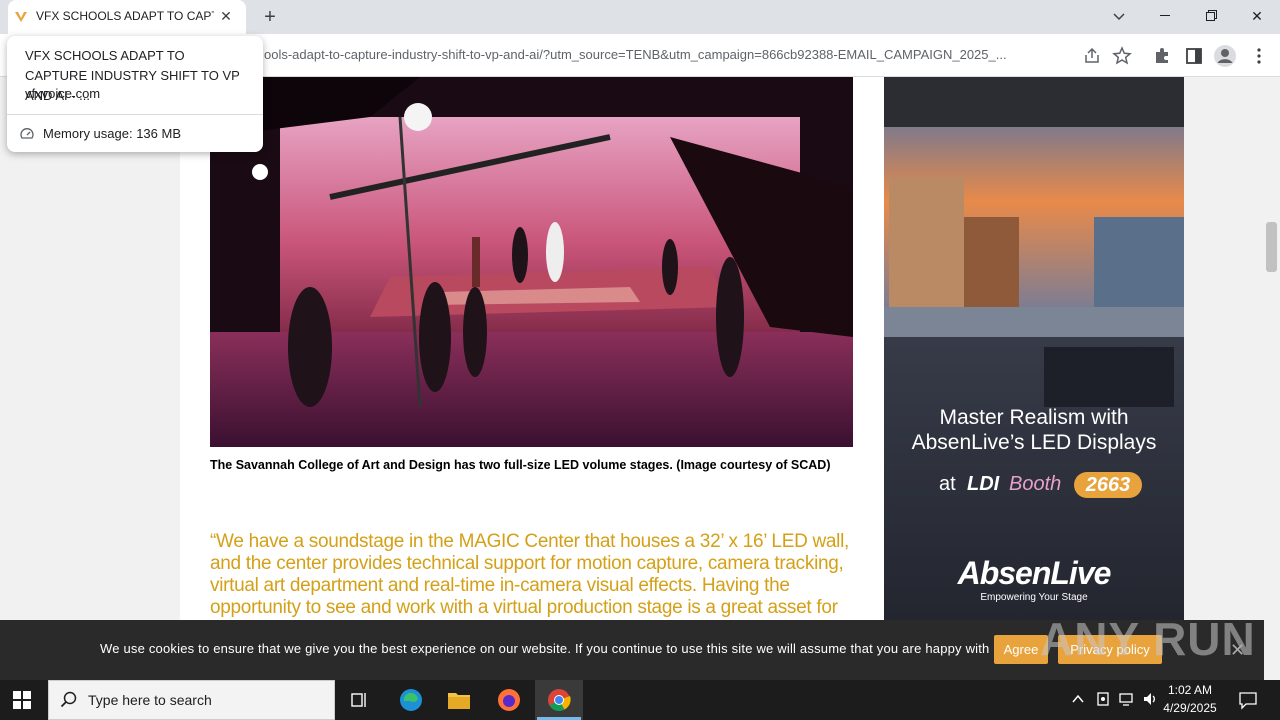 The height and width of the screenshot is (720, 1280). What do you see at coordinates (23, 701) in the screenshot?
I see `windows-start-icon` at bounding box center [23, 701].